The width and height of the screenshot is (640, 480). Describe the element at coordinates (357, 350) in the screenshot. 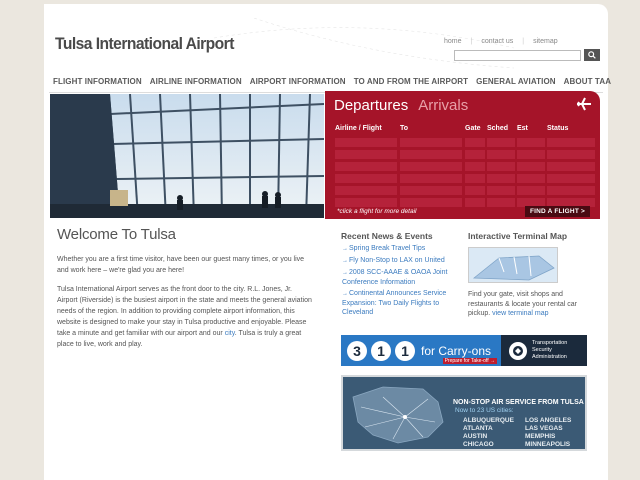

I see `311-digit: 3` at that location.